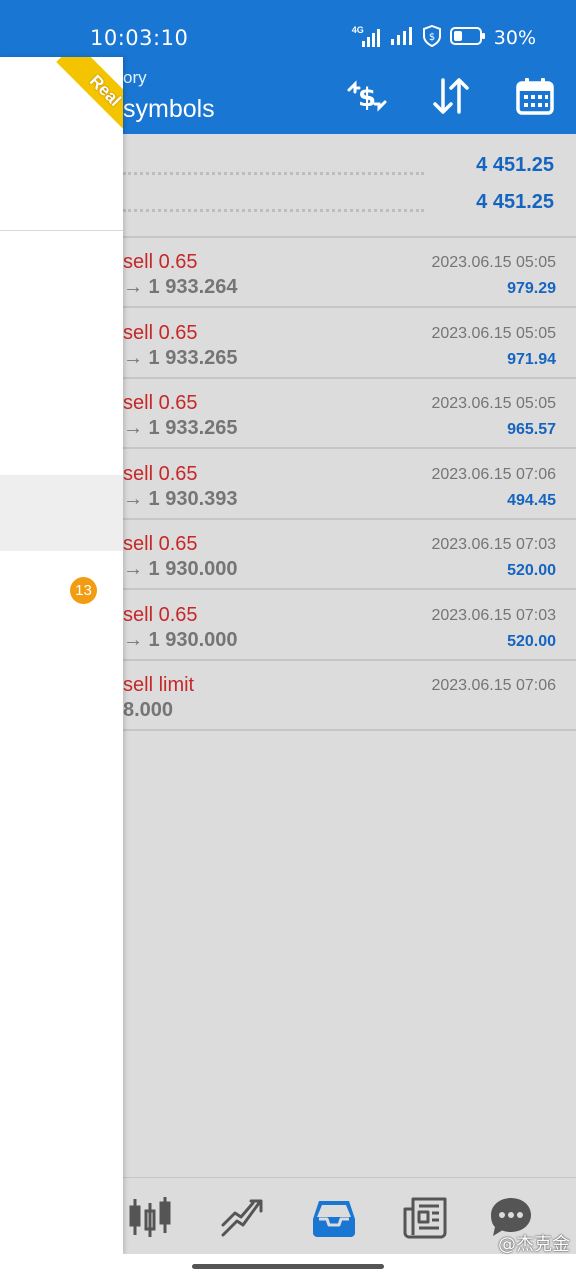 This screenshot has width=576, height=1280. I want to click on battery-icon, so click(467, 38).